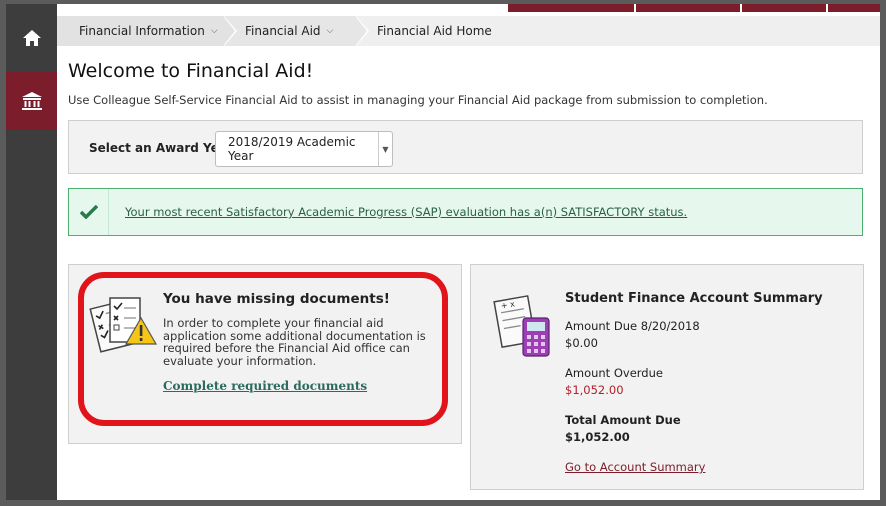  Describe the element at coordinates (123, 329) in the screenshot. I see `document-warning-icon` at that location.